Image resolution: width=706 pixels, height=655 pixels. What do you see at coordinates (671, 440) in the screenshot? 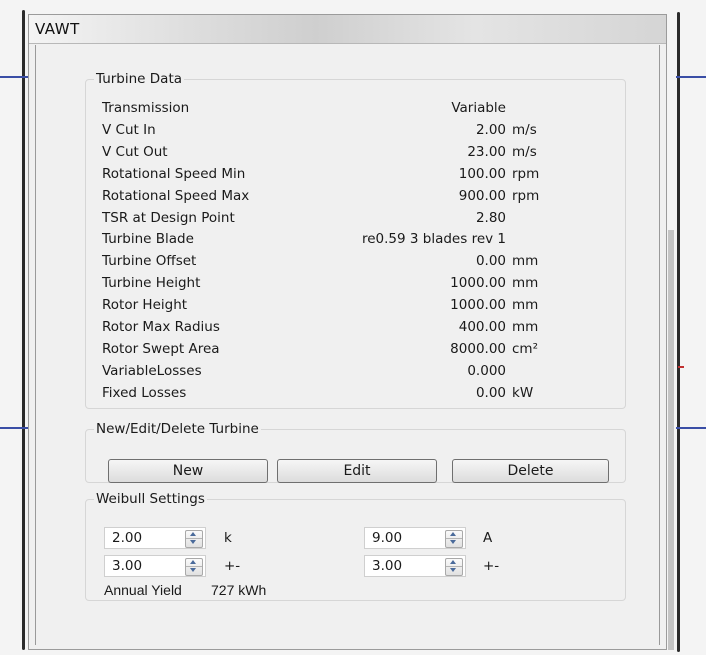
I see `background-scroll-track-right` at bounding box center [671, 440].